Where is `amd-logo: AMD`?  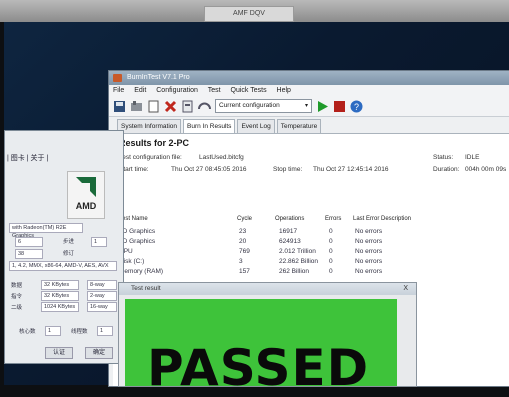 amd-logo: AMD is located at coordinates (86, 195).